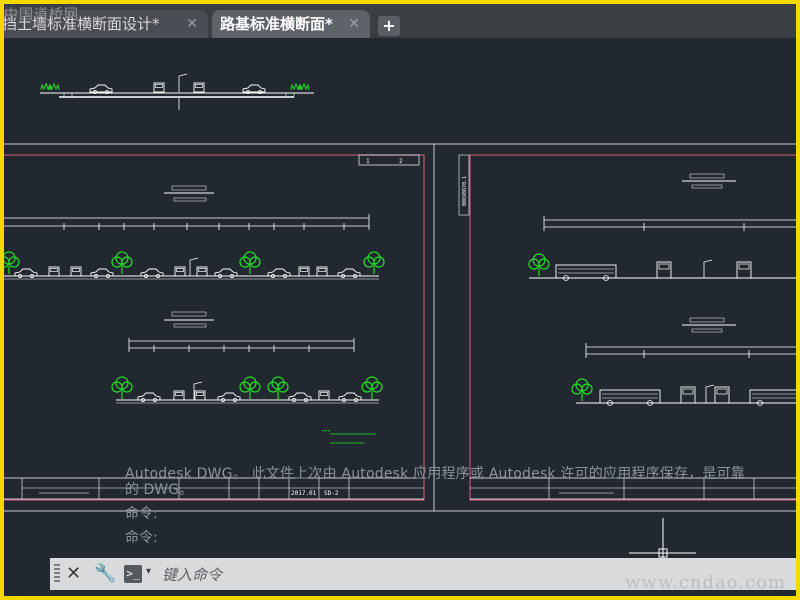  Describe the element at coordinates (662, 227) in the screenshot. I see `right-upper-section` at that location.